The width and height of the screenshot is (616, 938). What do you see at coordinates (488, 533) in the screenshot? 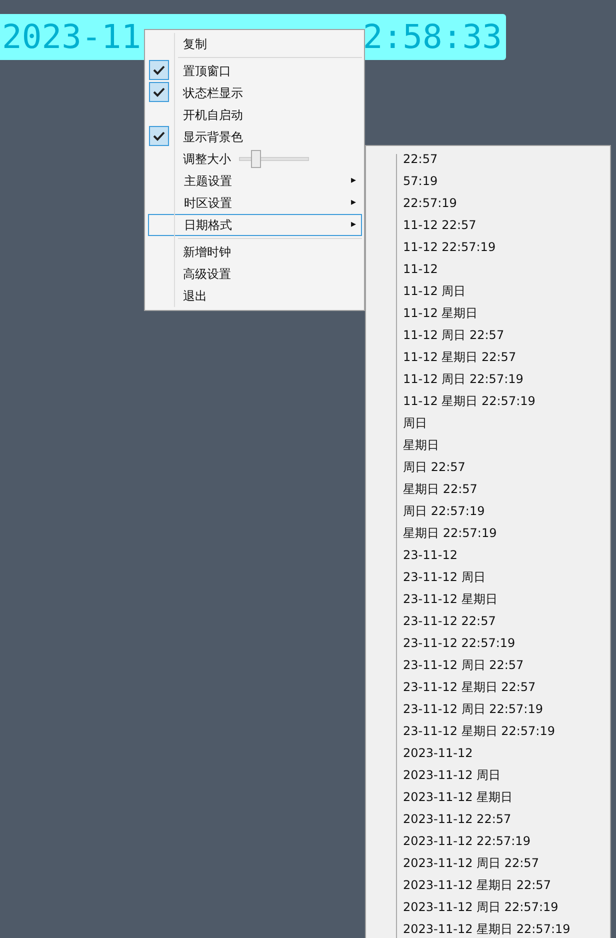
I see `menu-item: 星期日 22:57:19` at bounding box center [488, 533].